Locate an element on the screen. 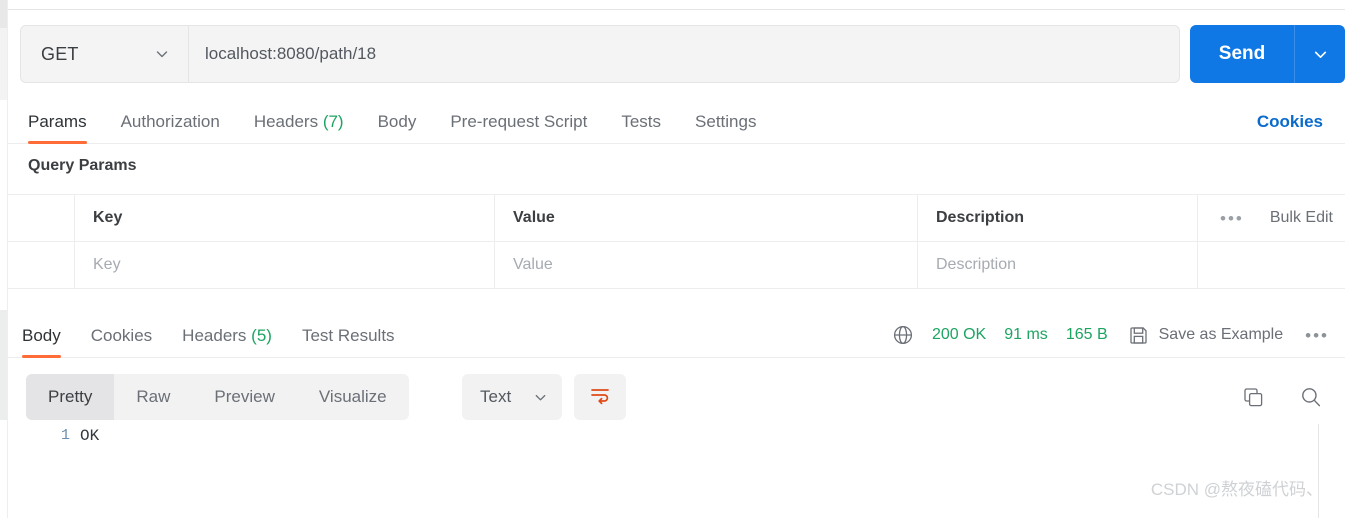  response-tab-test-results-label: Test Results is located at coordinates (348, 335).